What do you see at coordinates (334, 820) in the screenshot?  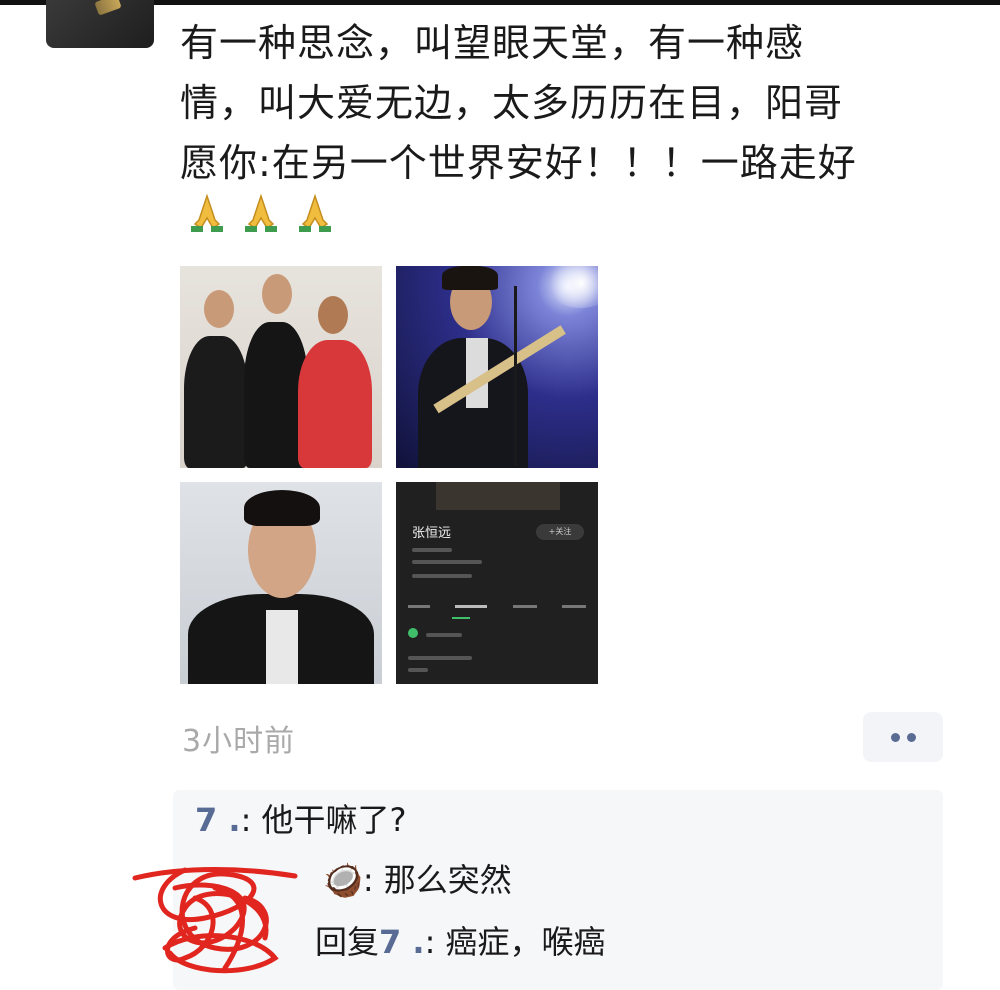 I see `comment-text: 他干嘛了?` at bounding box center [334, 820].